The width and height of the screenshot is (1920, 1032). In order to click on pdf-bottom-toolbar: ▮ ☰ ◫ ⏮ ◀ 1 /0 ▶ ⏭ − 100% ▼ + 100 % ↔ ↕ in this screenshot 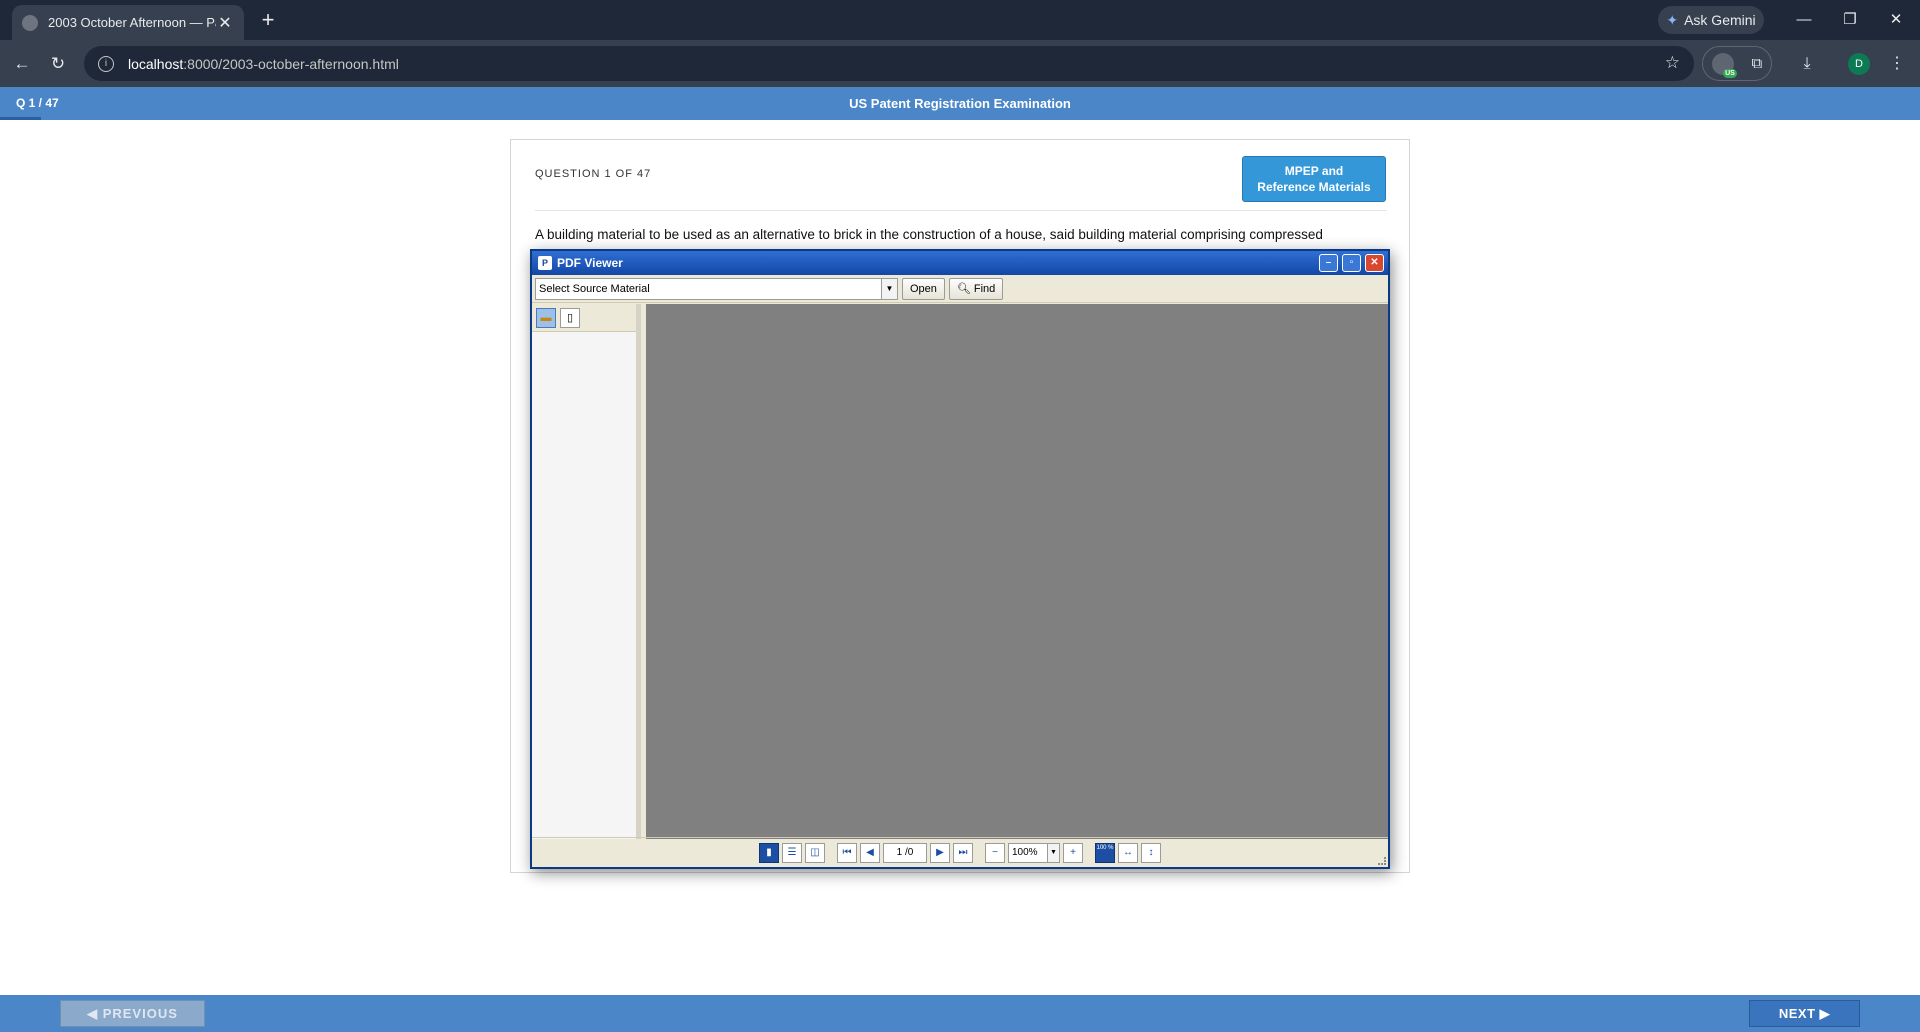, I will do `click(960, 852)`.